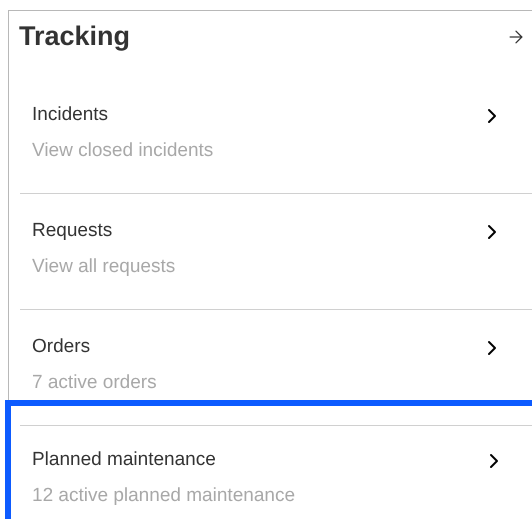 This screenshot has width=532, height=519. Describe the element at coordinates (73, 231) in the screenshot. I see `item-title: Requests` at that location.